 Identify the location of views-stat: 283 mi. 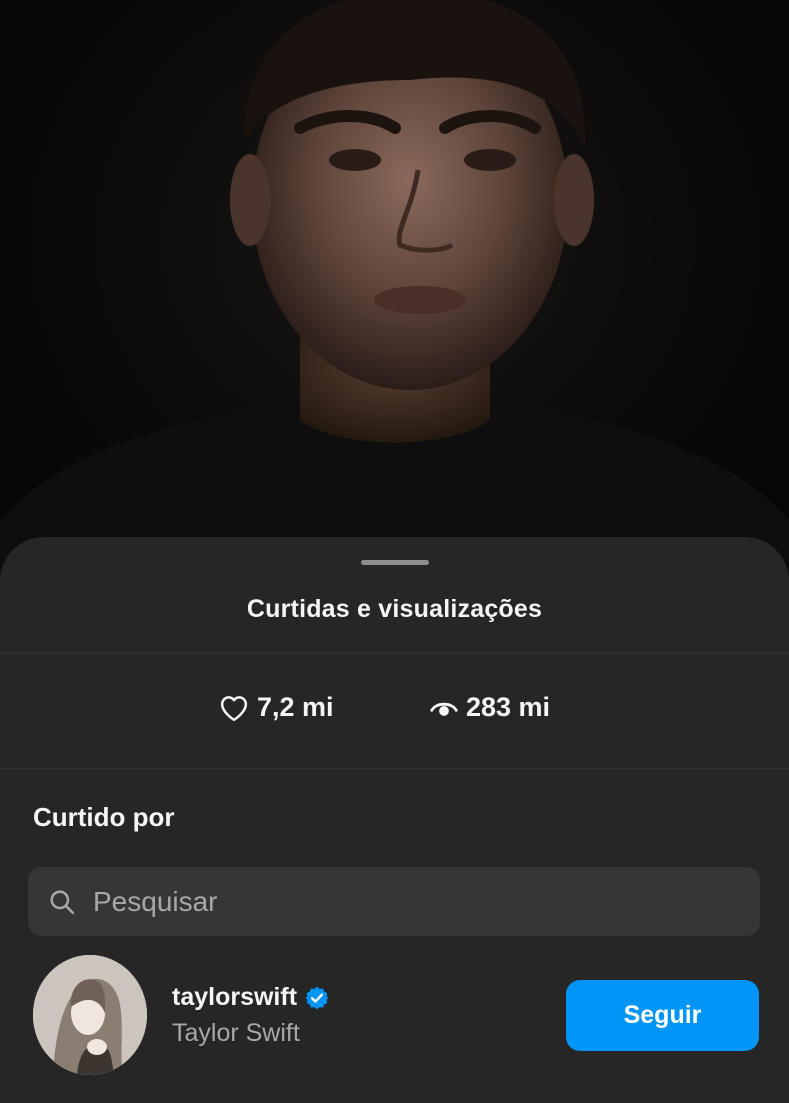
(490, 707).